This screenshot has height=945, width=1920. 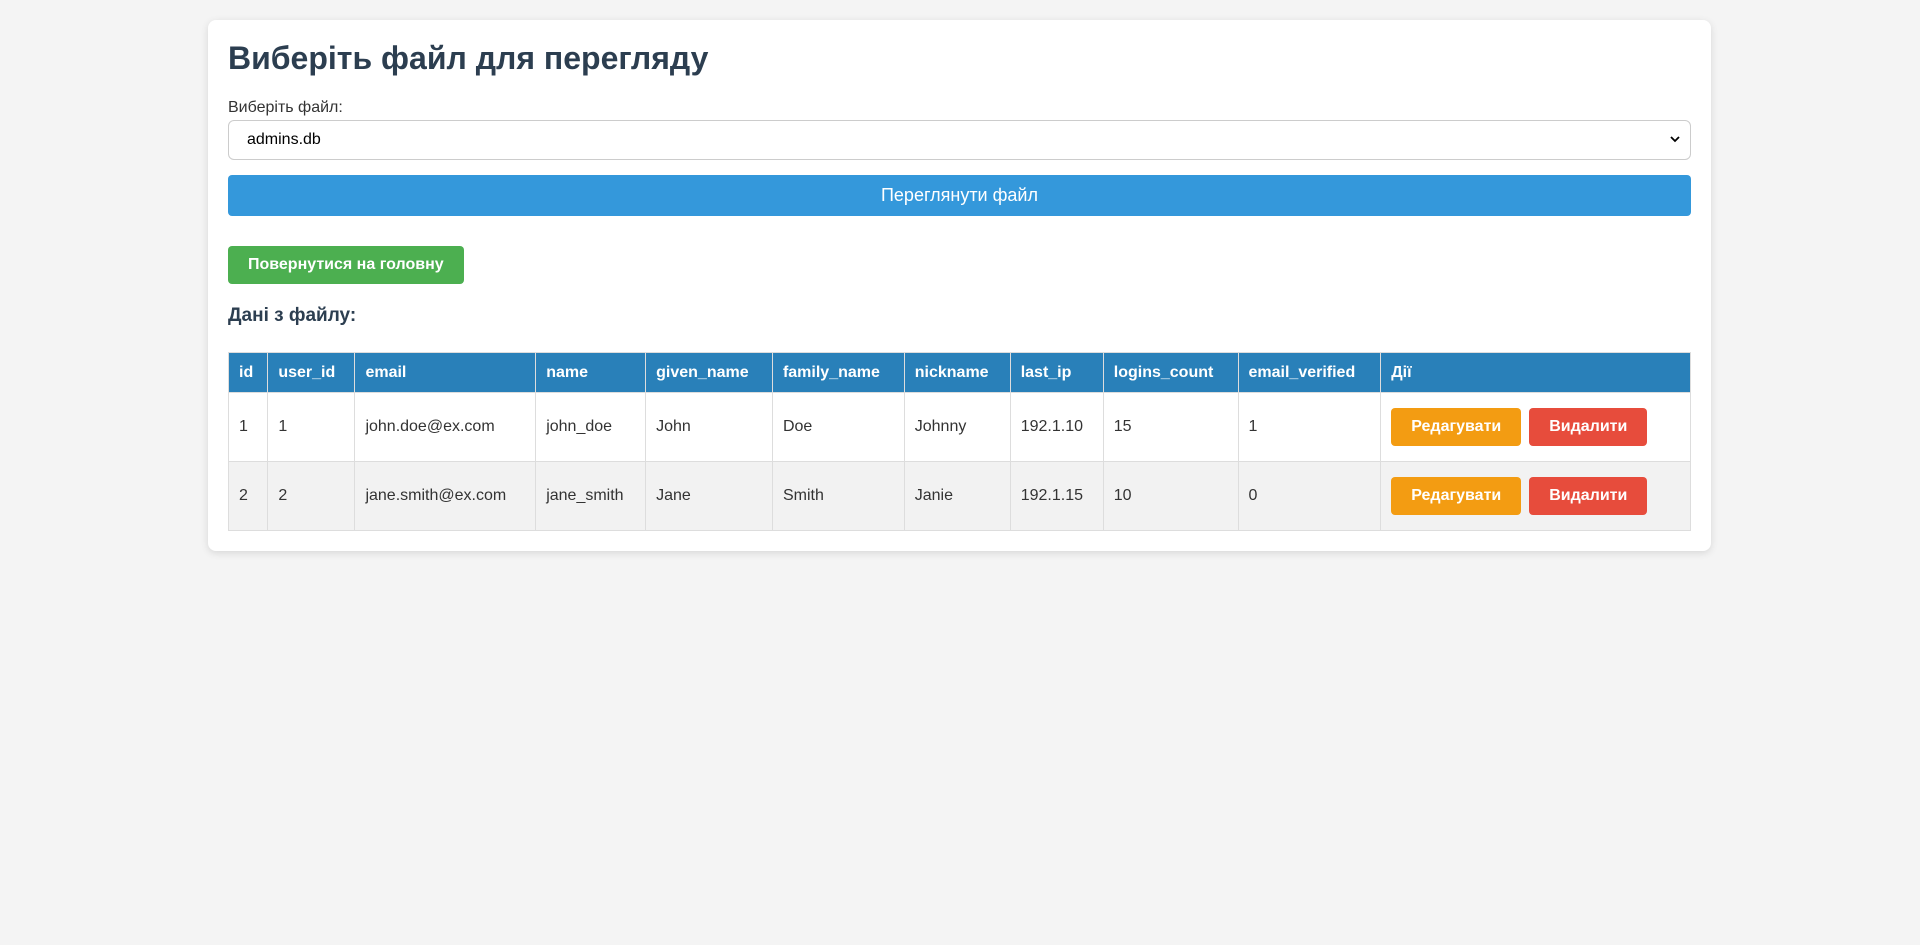 I want to click on cell-user-id: 1, so click(x=311, y=427).